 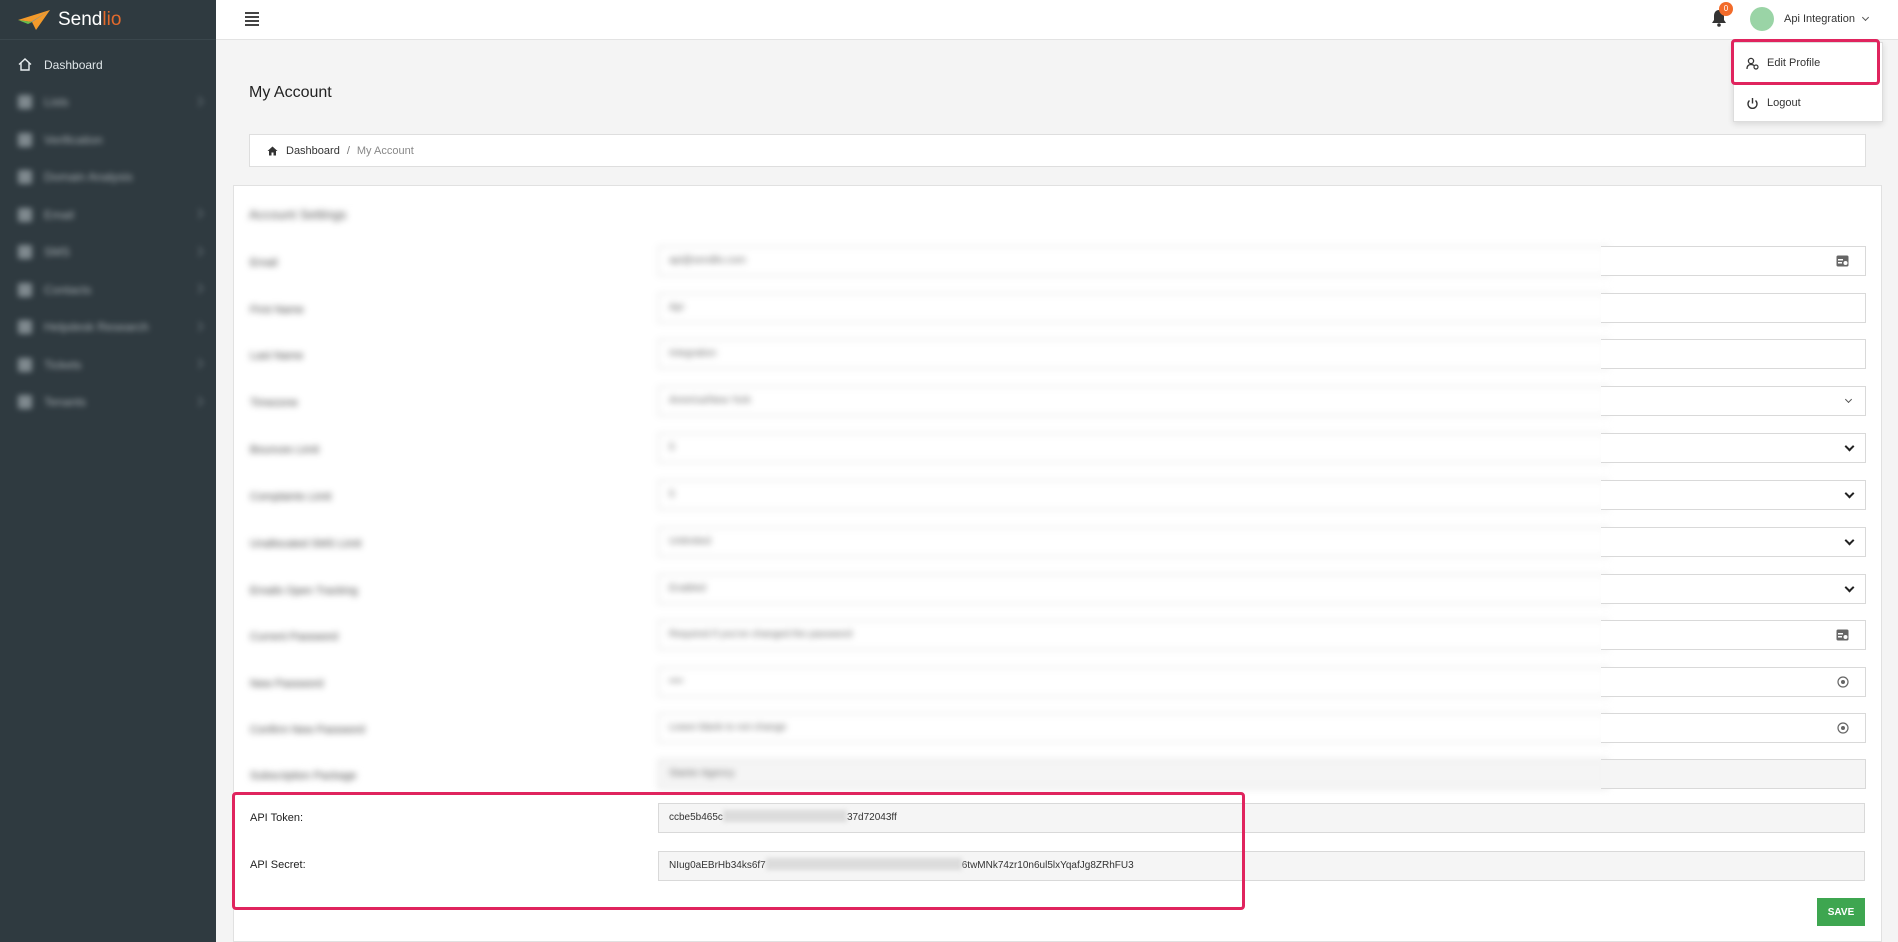 I want to click on hamburger-menu-icon, so click(x=252, y=19).